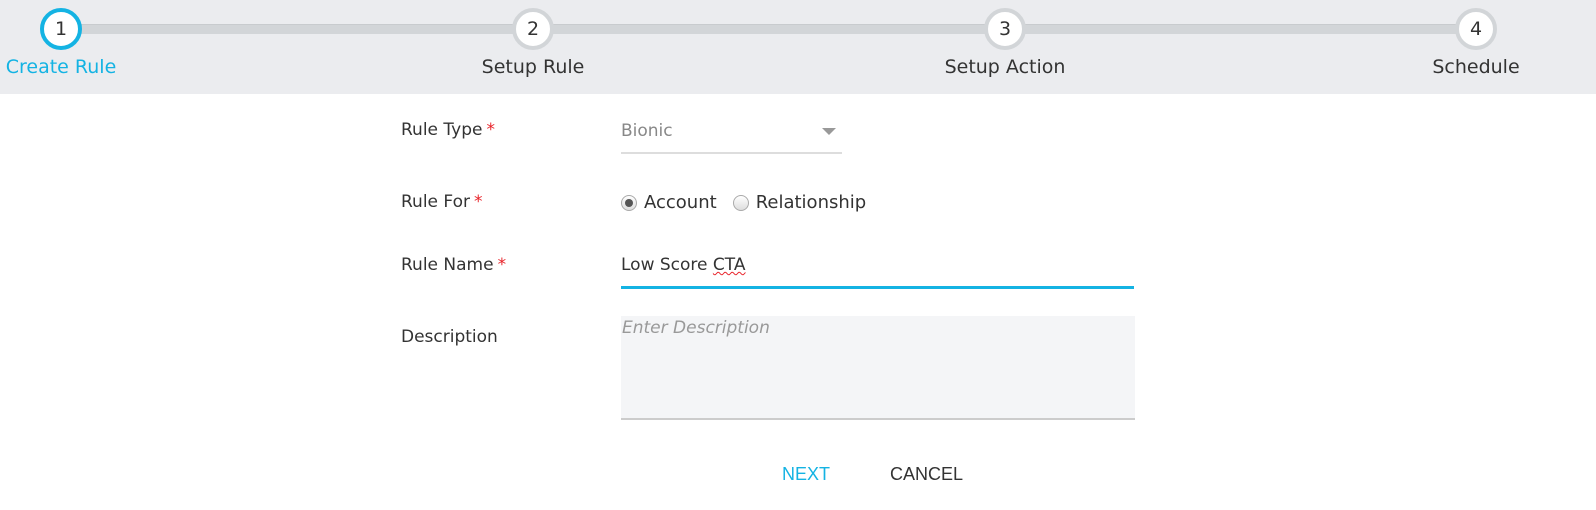  What do you see at coordinates (877, 269) in the screenshot?
I see `rule-name-input: Low Score CTA` at bounding box center [877, 269].